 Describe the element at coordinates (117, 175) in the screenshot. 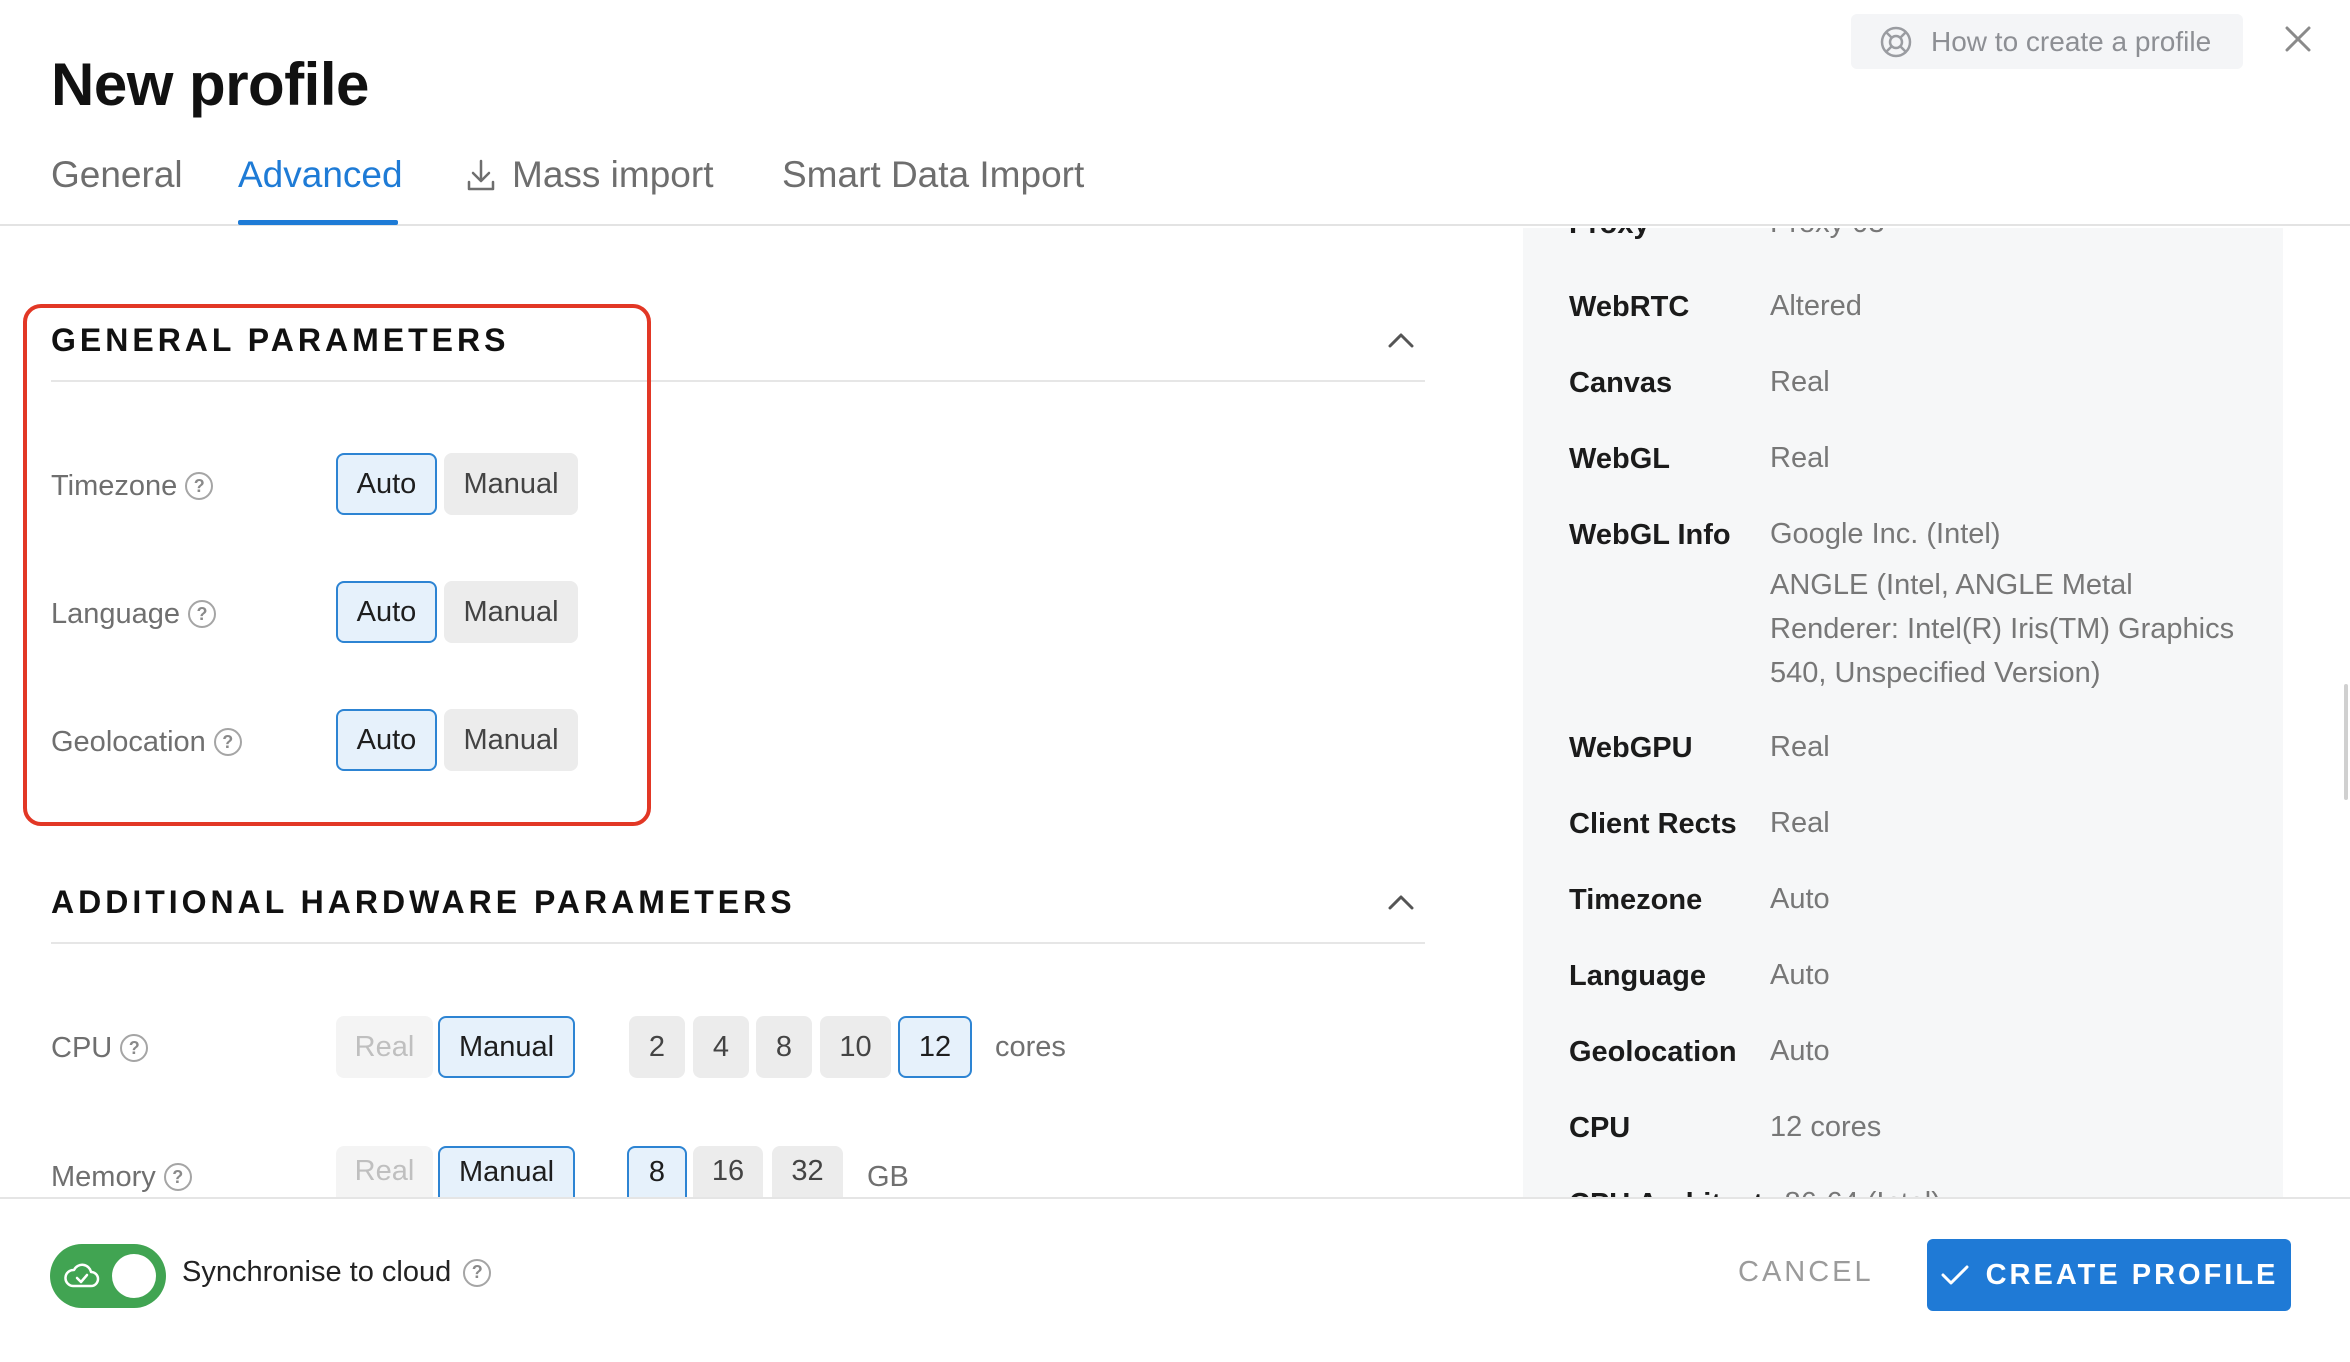

I see `tab-general: General` at that location.